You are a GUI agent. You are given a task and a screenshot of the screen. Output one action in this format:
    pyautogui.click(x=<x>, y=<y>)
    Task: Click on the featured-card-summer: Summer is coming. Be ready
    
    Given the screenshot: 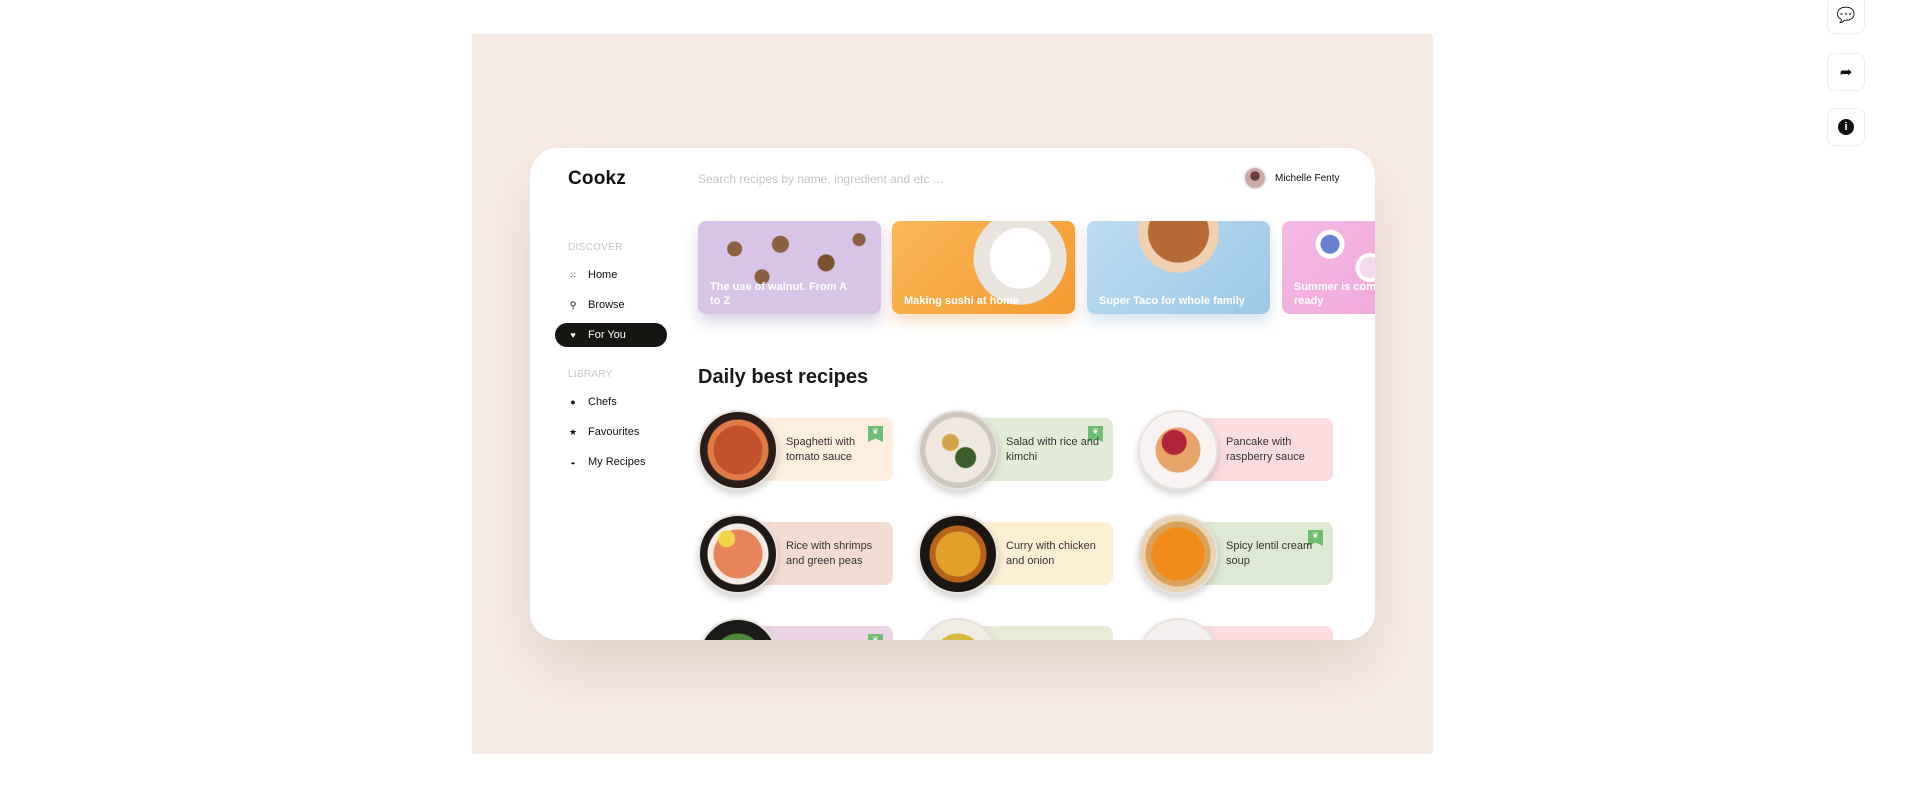 What is the action you would take?
    pyautogui.click(x=1328, y=267)
    